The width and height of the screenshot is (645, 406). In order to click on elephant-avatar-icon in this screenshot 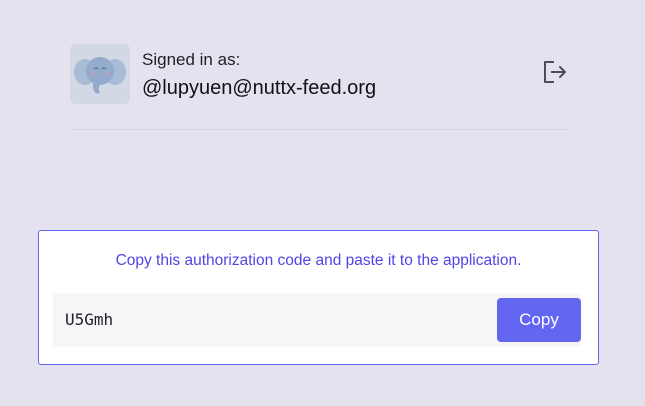, I will do `click(100, 74)`.